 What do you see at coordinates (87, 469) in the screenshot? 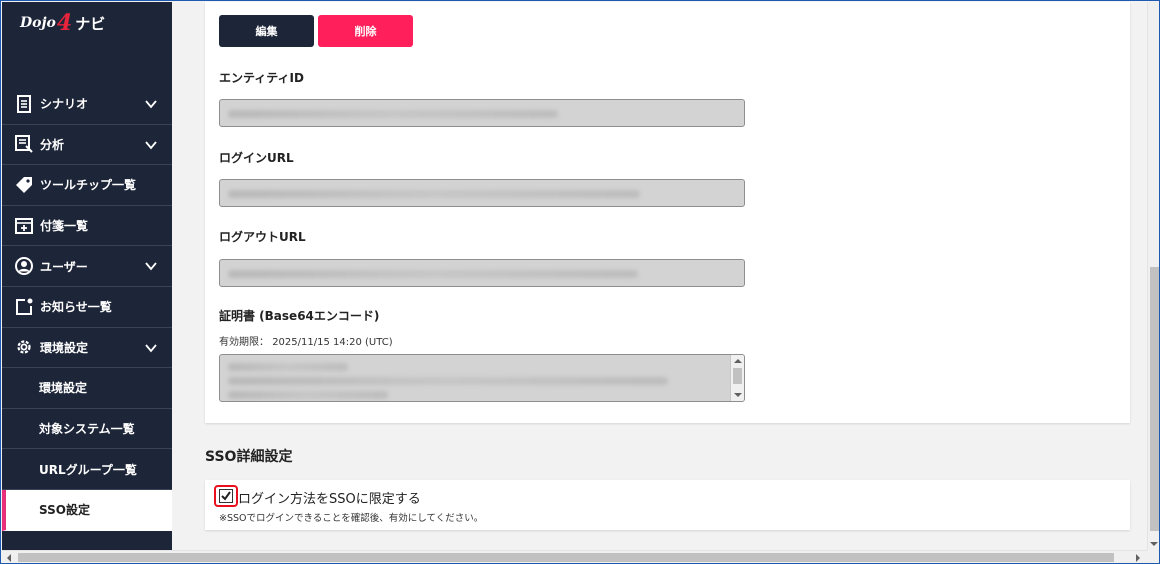
I see `sidebar-subitem-url-groups: URLグループ一覧` at bounding box center [87, 469].